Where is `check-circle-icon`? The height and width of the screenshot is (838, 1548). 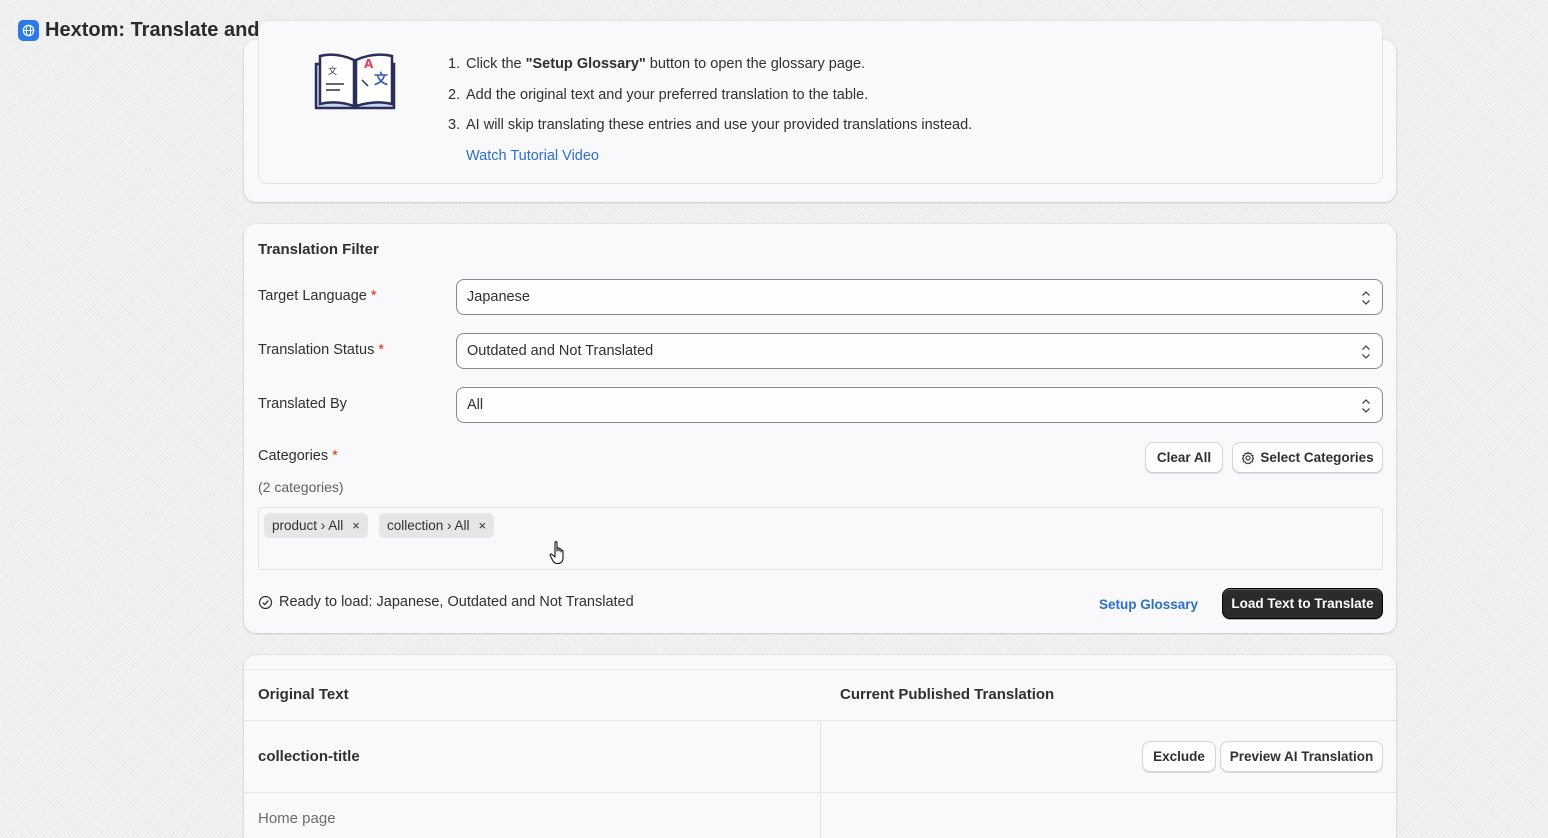
check-circle-icon is located at coordinates (265, 602).